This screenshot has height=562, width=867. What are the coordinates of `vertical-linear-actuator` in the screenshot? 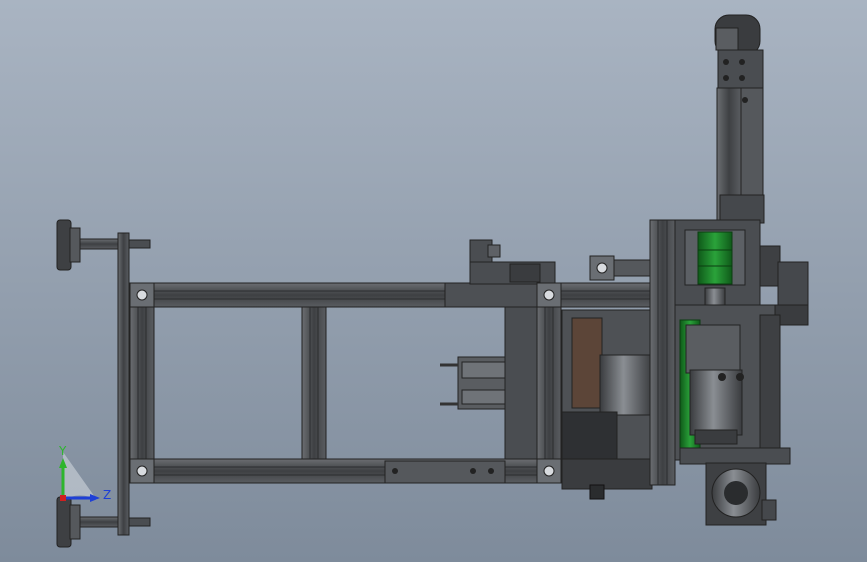 It's located at (739, 119).